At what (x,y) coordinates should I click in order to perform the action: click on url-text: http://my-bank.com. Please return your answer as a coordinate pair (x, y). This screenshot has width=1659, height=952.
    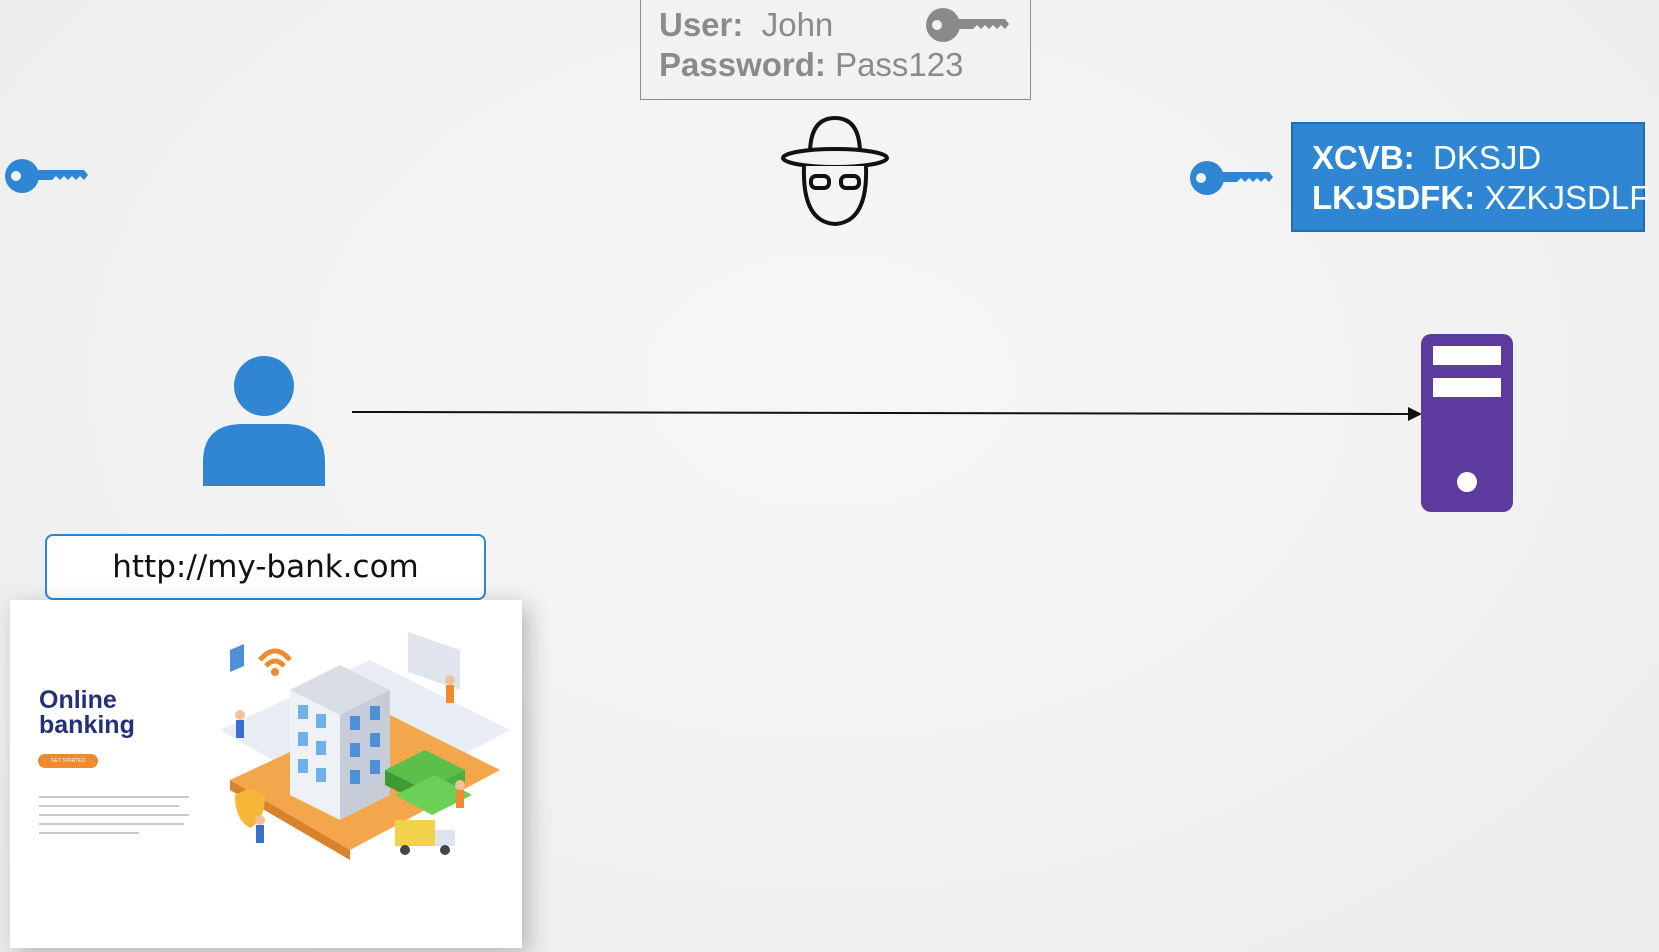
    Looking at the image, I should click on (265, 567).